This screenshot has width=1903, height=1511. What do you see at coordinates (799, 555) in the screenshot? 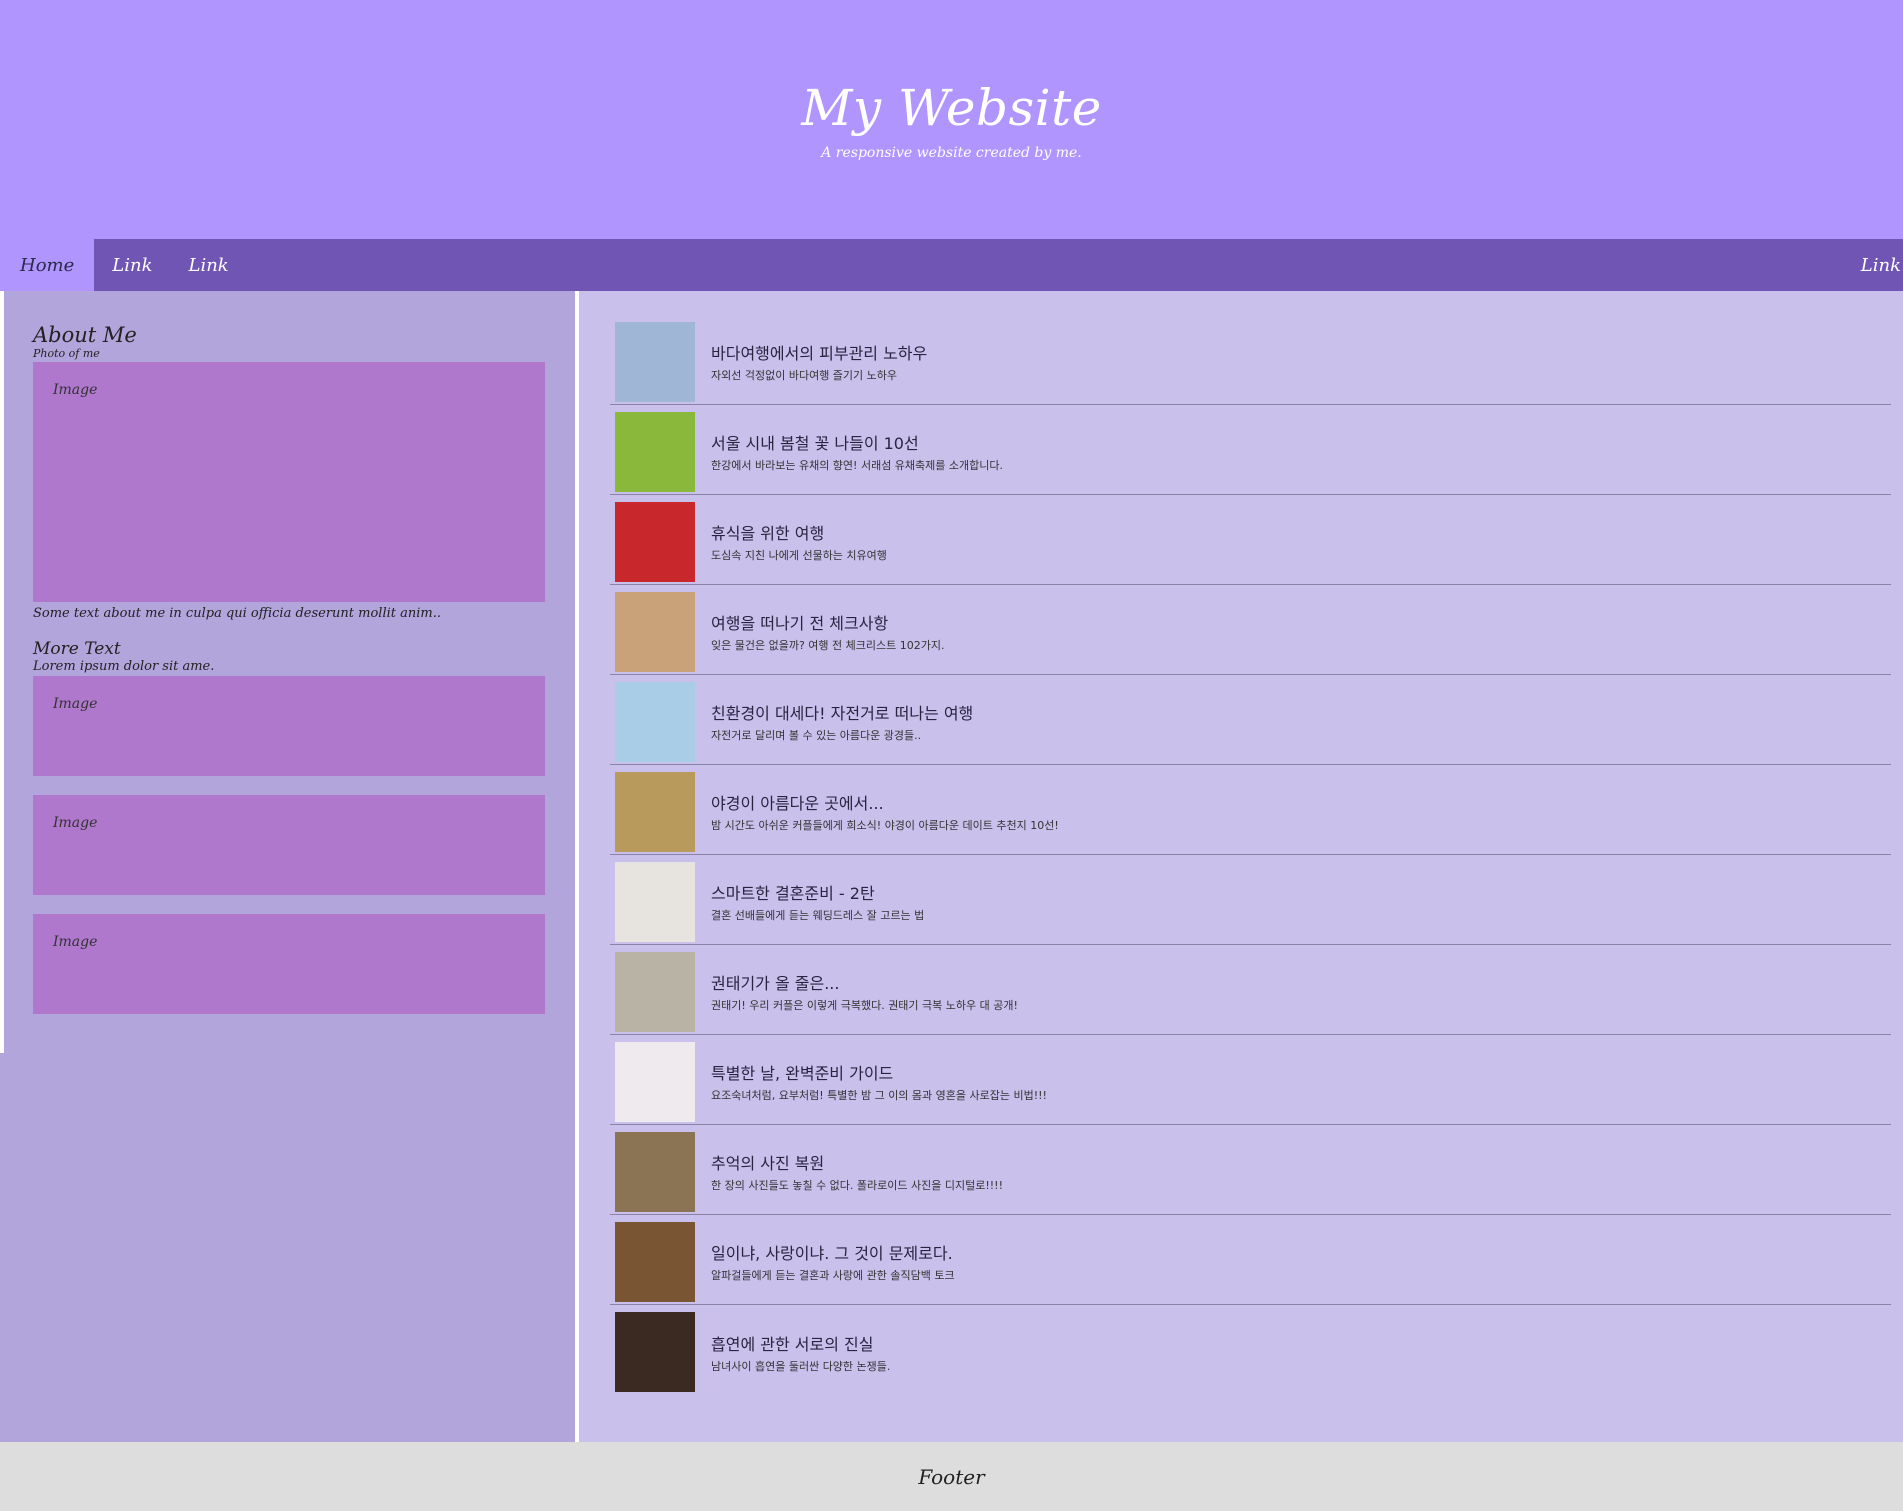
I see `article-desc: 도심속 지친 나에게 선물하는 치유여행` at bounding box center [799, 555].